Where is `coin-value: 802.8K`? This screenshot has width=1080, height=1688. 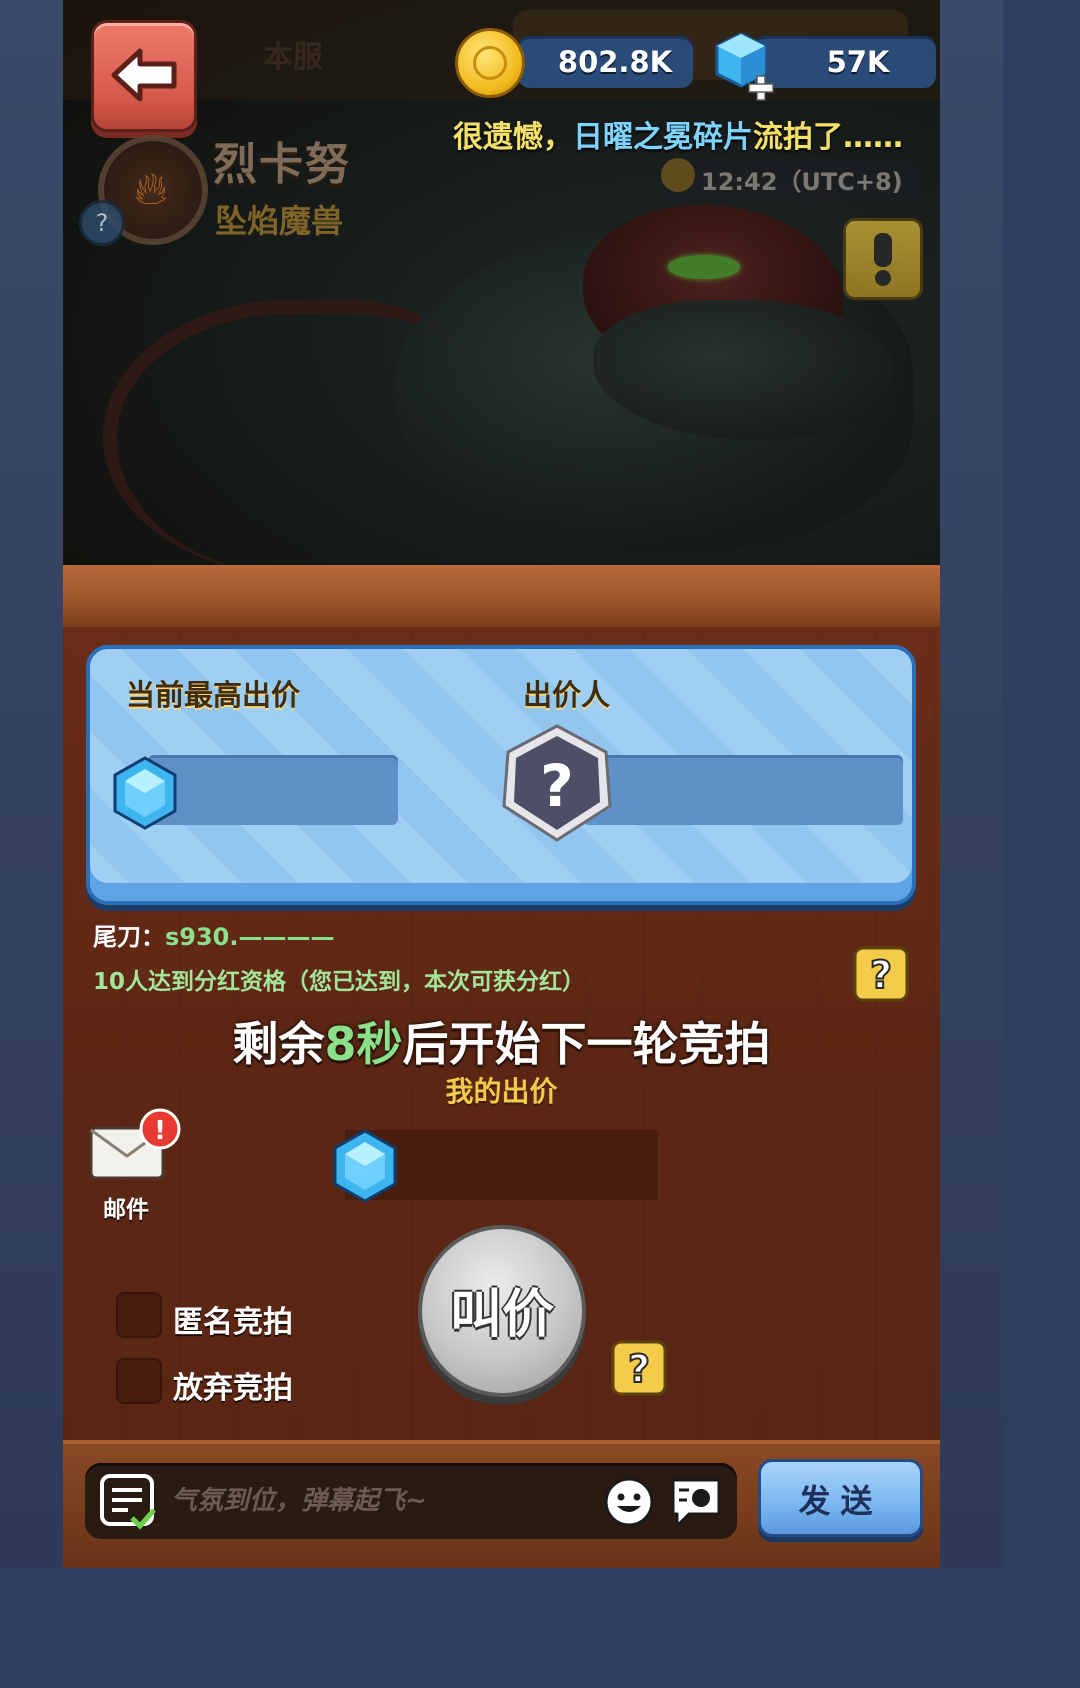 coin-value: 802.8K is located at coordinates (615, 62).